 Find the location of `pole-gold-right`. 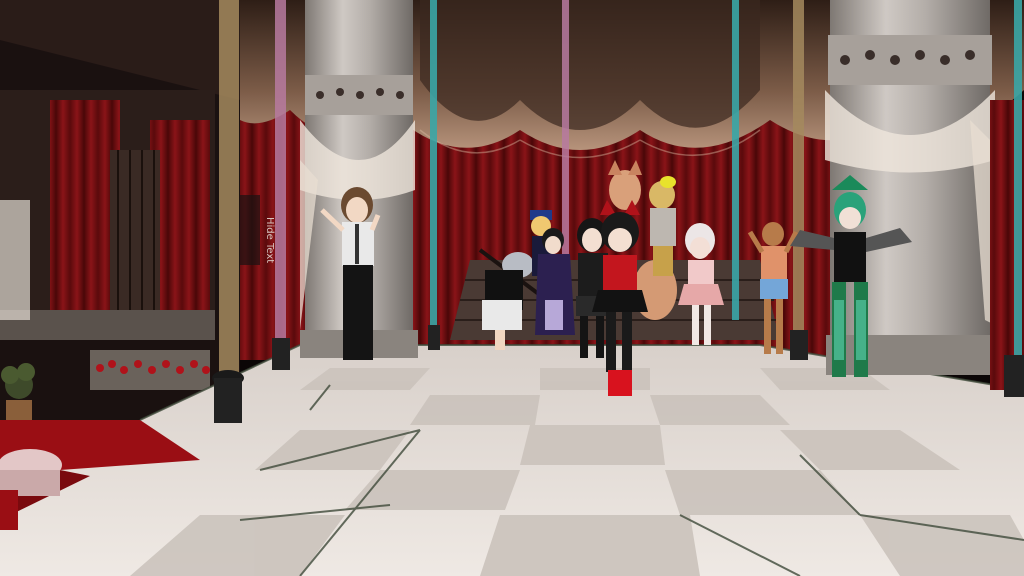

pole-gold-right is located at coordinates (798, 165).